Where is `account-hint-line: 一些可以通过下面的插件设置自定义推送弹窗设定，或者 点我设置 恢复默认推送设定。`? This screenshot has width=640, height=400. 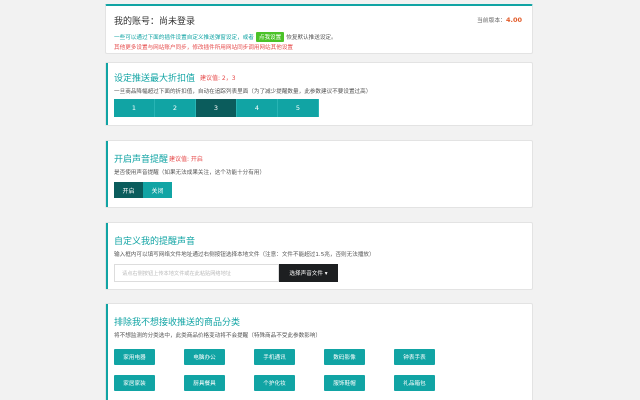
account-hint-line: 一些可以通过下面的插件设置自定义推送弹窗设定，或者 点我设置 恢复默认推送设定。 is located at coordinates (225, 37).